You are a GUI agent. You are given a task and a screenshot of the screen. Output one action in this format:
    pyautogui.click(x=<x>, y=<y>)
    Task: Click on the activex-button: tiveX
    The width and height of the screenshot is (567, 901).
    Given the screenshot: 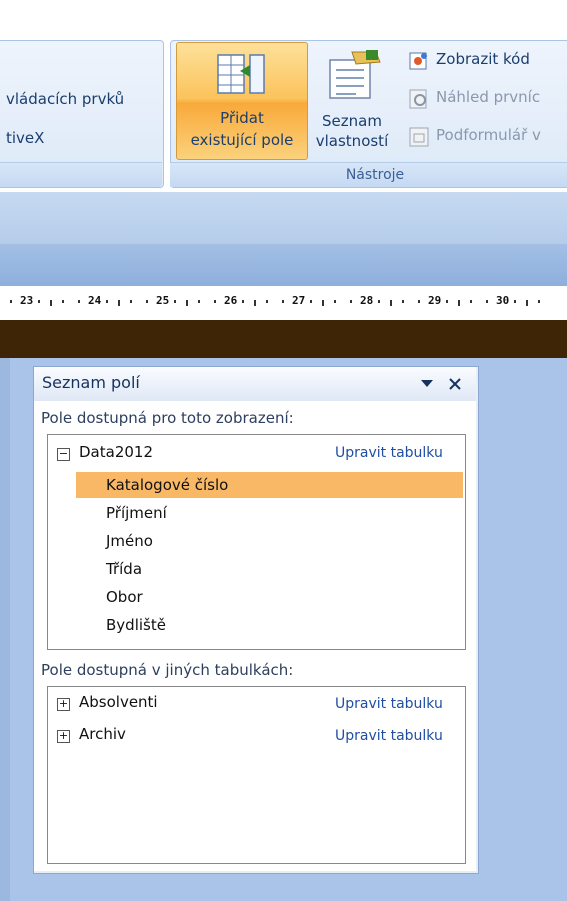 What is the action you would take?
    pyautogui.click(x=25, y=138)
    